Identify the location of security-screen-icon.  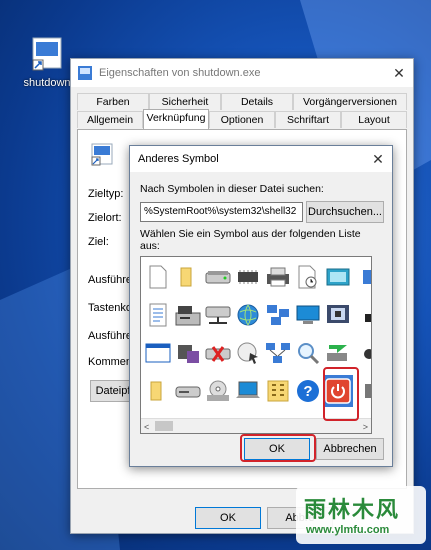
(338, 315).